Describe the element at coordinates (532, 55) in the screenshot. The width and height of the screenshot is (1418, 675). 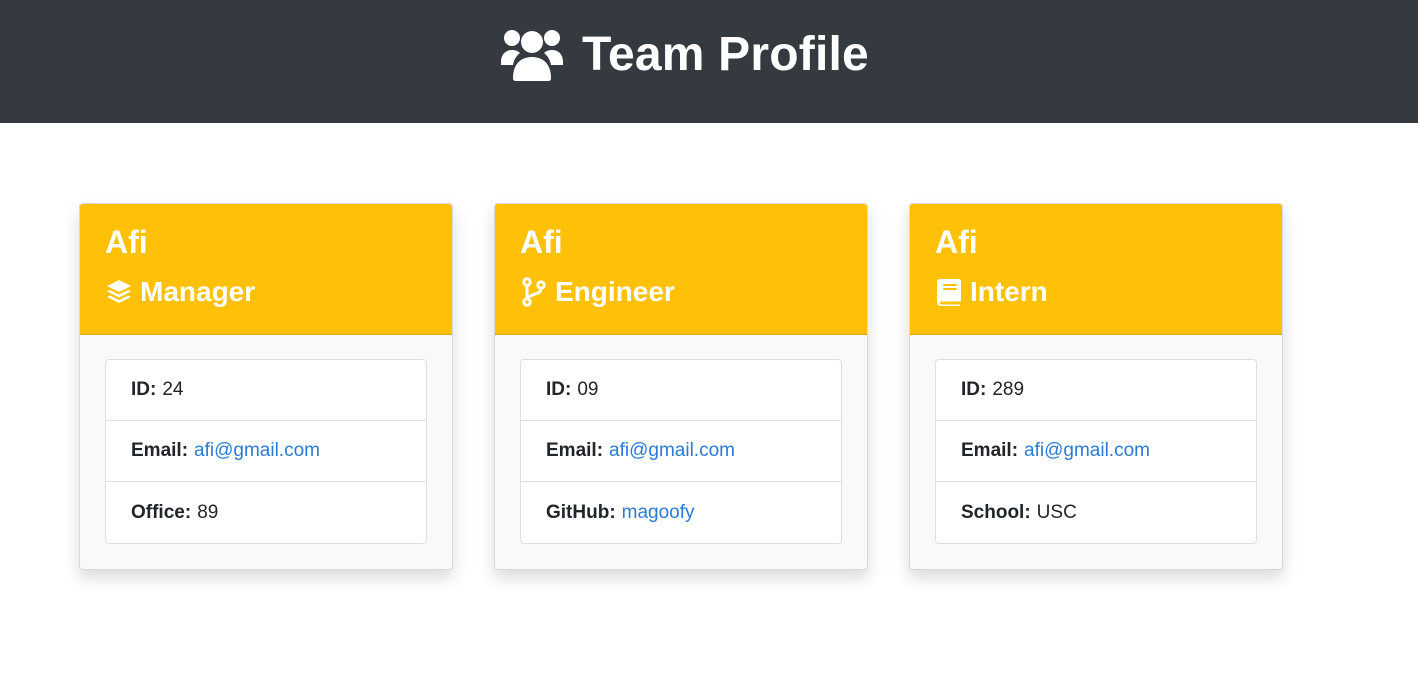
I see `users-icon` at that location.